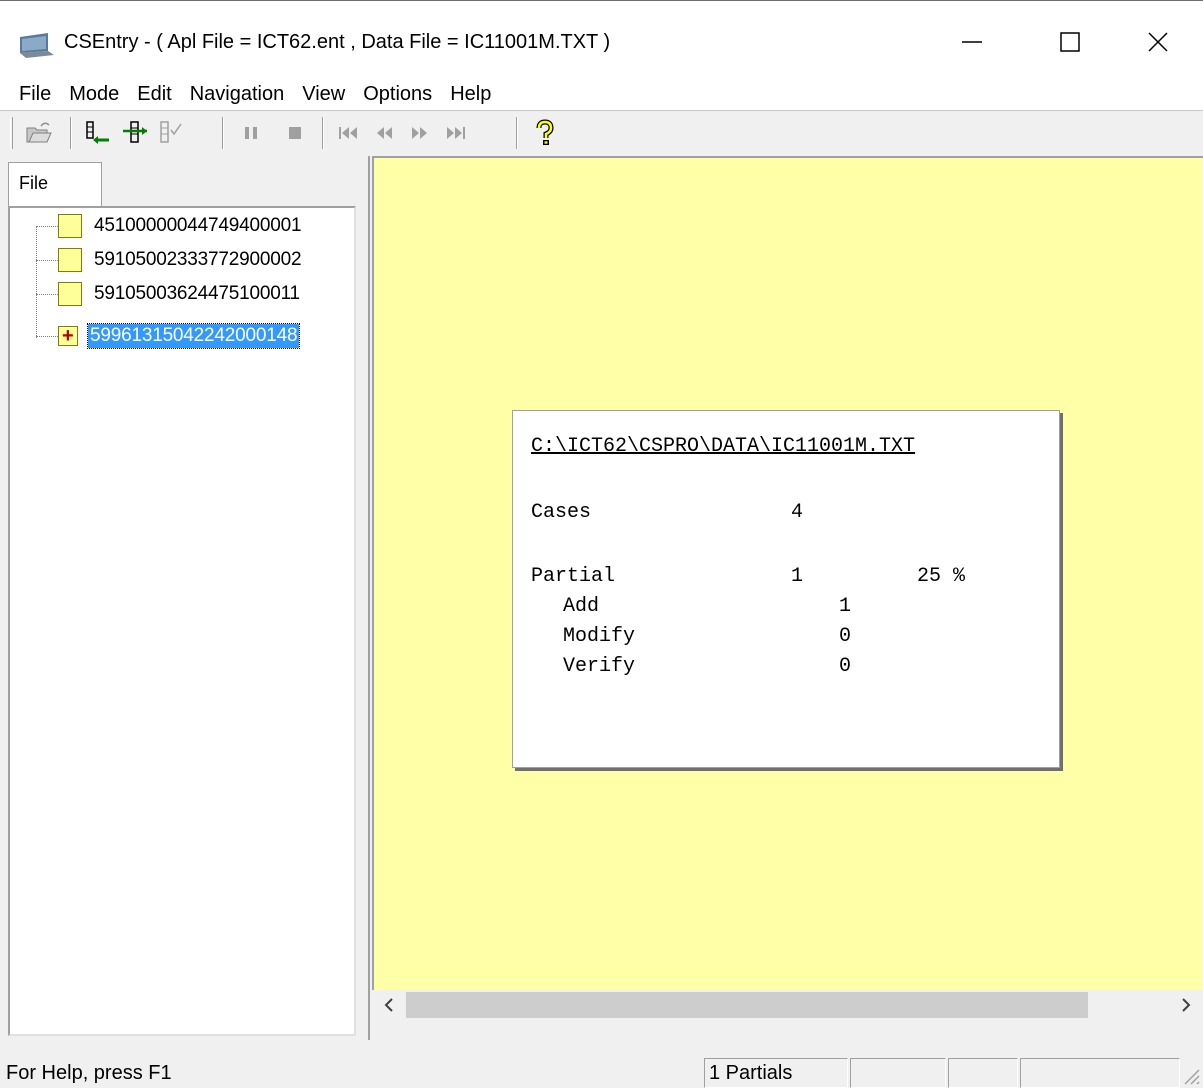  I want to click on verify-case-button, so click(171, 133).